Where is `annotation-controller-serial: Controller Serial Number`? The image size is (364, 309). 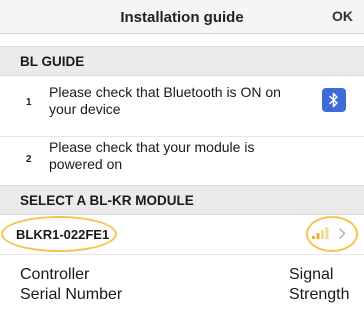 annotation-controller-serial: Controller Serial Number is located at coordinates (71, 285).